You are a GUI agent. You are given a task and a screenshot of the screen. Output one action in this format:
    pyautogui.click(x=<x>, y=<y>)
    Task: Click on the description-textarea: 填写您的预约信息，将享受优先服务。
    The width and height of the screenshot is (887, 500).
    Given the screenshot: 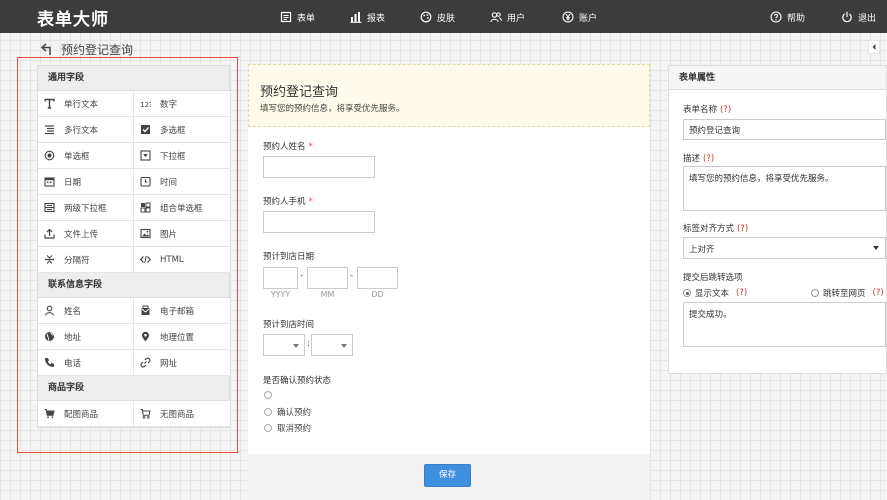 What is the action you would take?
    pyautogui.click(x=784, y=188)
    